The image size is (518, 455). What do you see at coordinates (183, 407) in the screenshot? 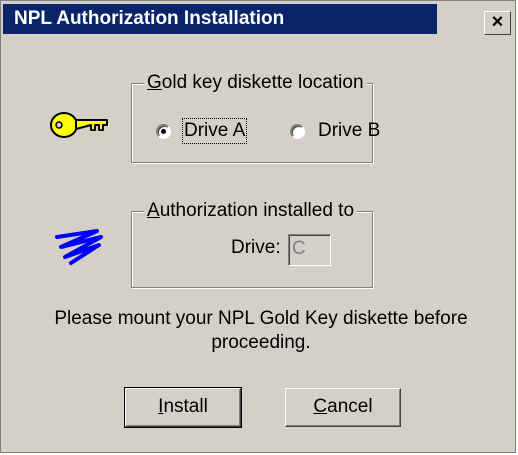
I see `install-button: Install` at bounding box center [183, 407].